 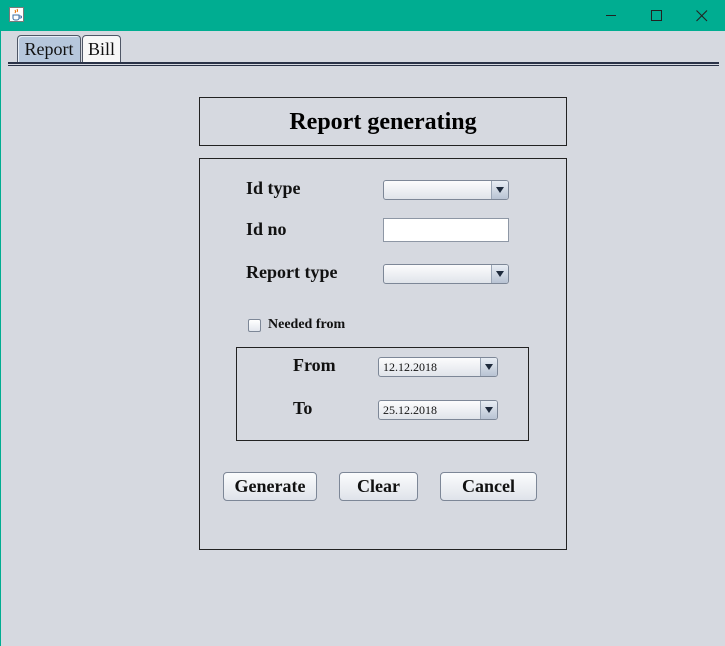 I want to click on report-type-select, so click(x=446, y=274).